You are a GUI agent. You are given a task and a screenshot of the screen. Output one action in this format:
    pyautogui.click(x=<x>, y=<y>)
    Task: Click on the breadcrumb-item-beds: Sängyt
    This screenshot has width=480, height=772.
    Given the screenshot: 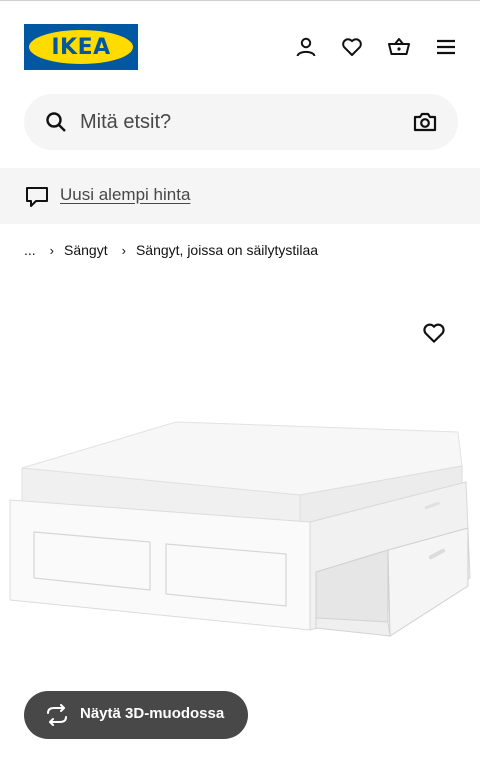 What is the action you would take?
    pyautogui.click(x=86, y=250)
    